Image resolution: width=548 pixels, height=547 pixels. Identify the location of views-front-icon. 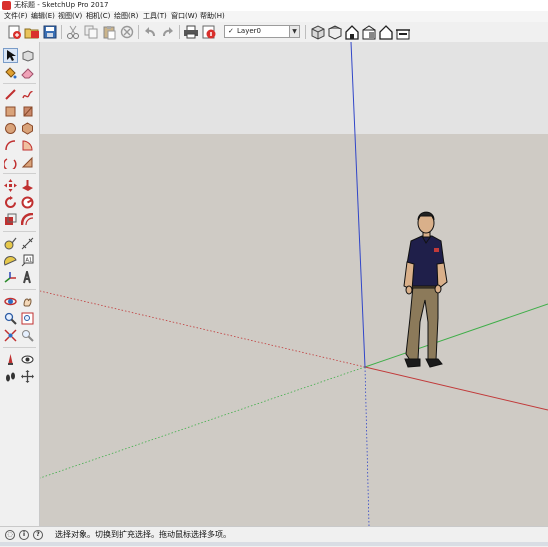
(352, 32).